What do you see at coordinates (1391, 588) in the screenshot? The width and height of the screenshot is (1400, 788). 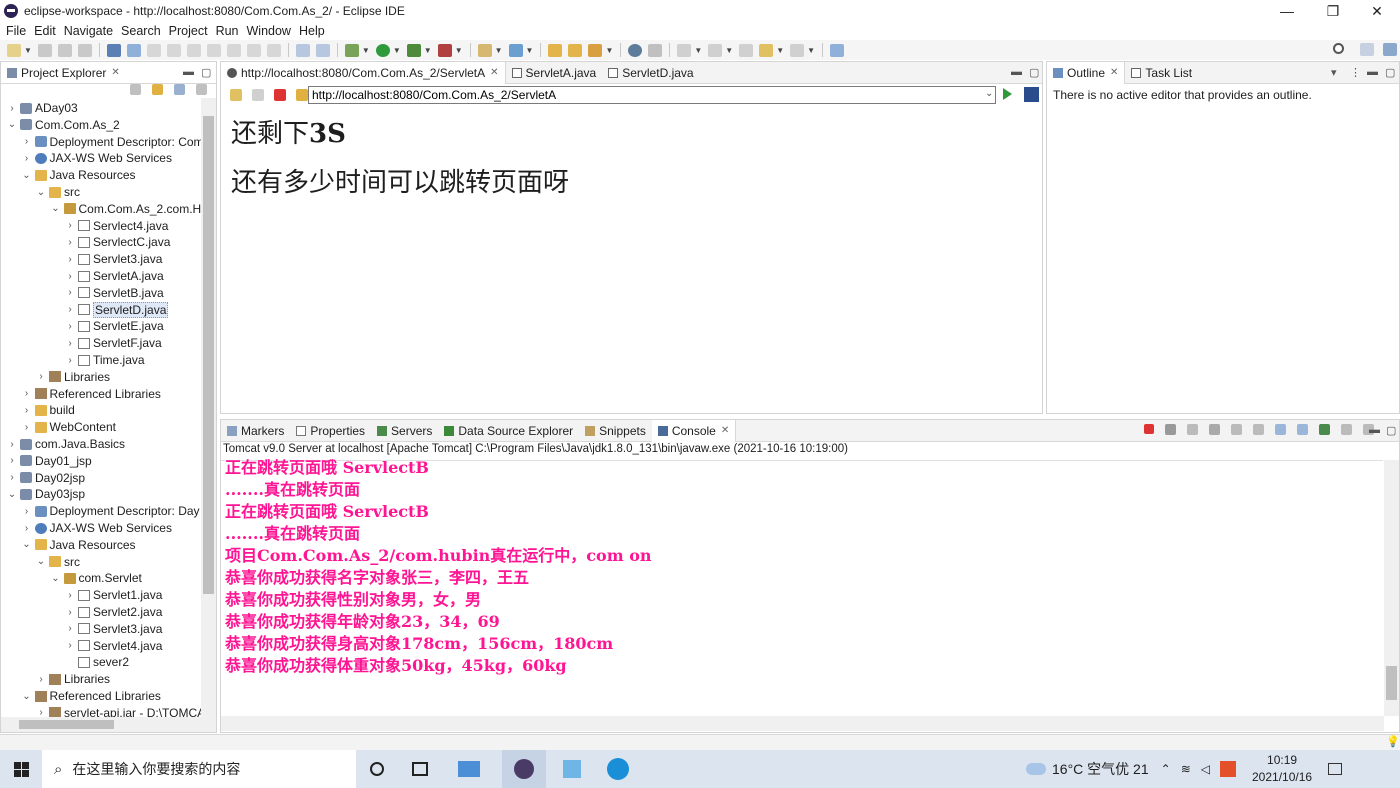 I see `console-vertical-scrollbar` at bounding box center [1391, 588].